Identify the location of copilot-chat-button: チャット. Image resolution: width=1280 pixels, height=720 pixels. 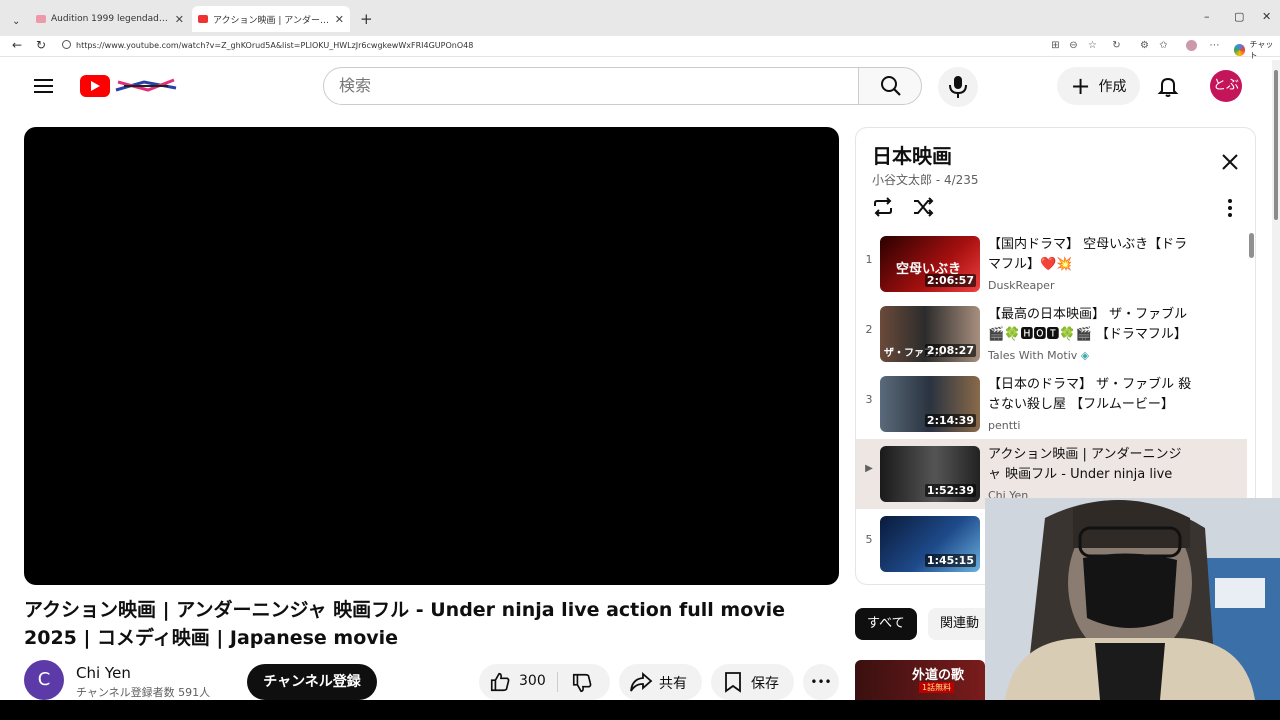
(1257, 50).